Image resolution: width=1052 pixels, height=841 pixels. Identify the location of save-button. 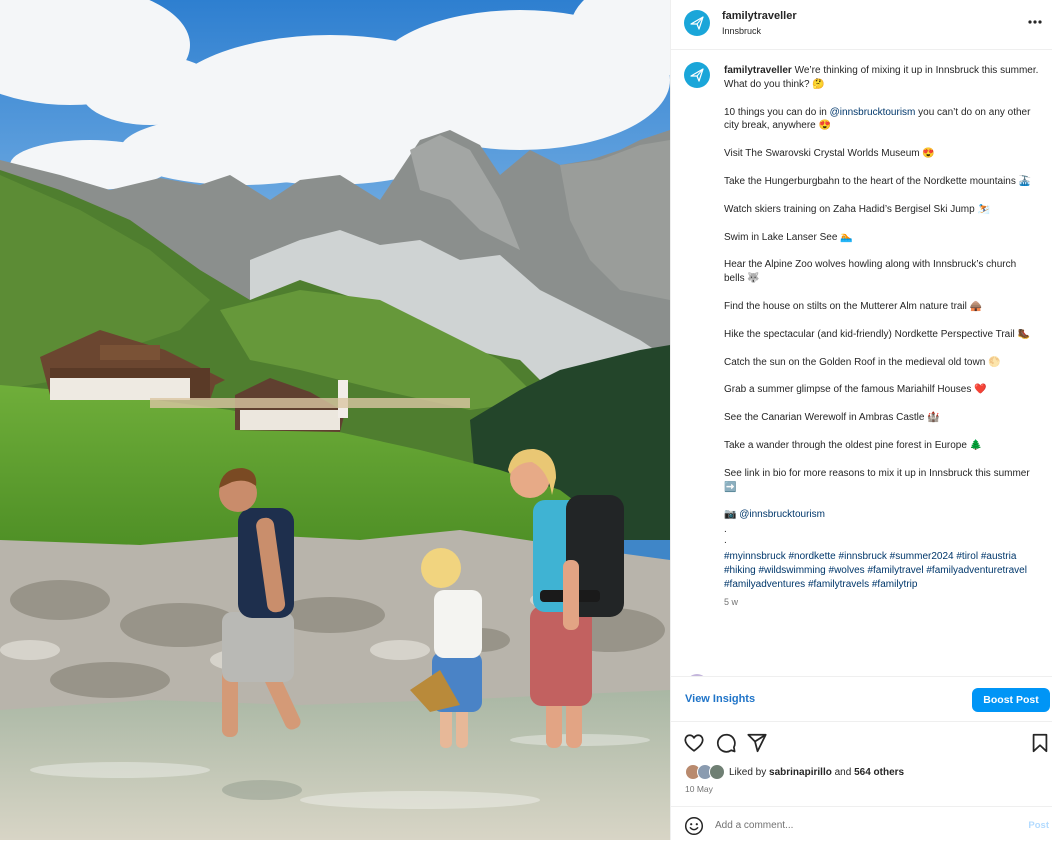
(1040, 744).